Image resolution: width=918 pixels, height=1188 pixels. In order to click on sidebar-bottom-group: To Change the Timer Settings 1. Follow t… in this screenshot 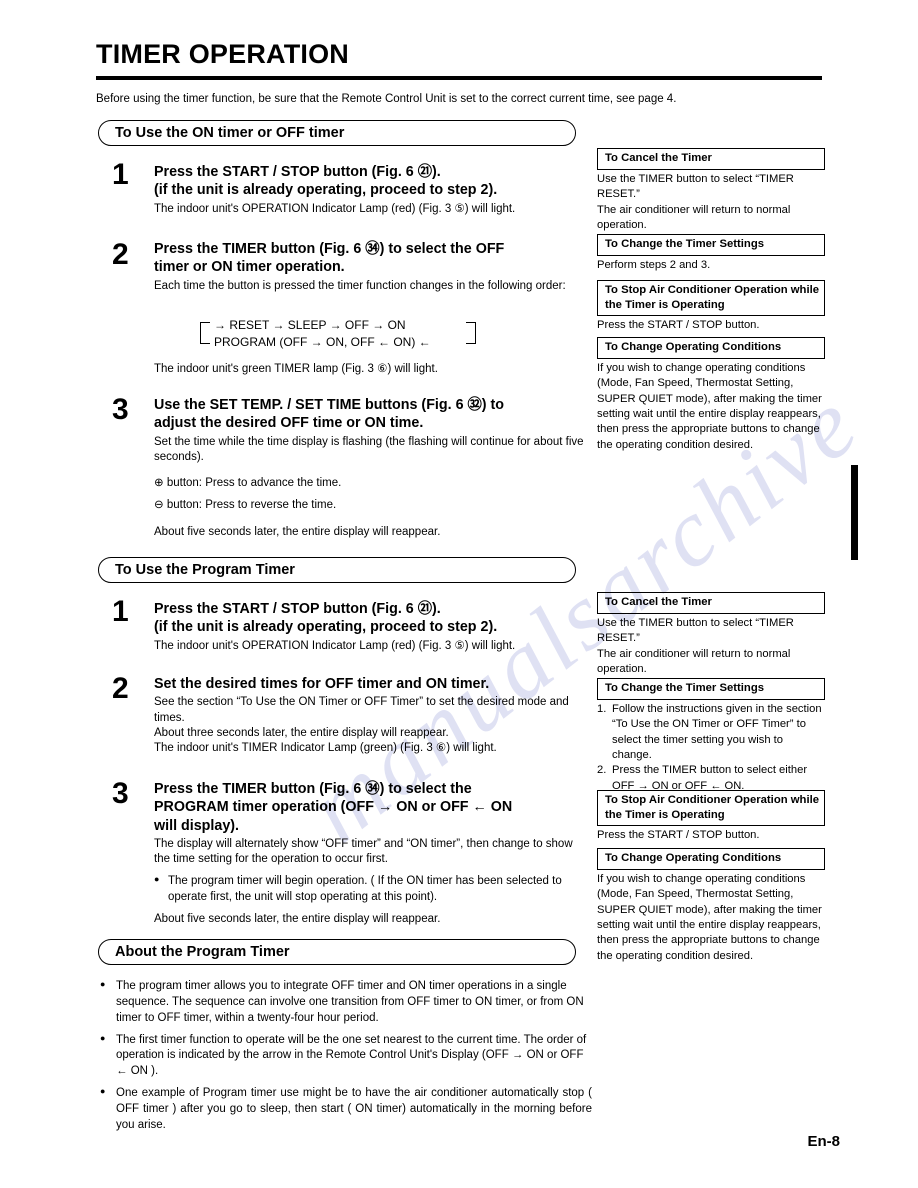, I will do `click(711, 736)`.